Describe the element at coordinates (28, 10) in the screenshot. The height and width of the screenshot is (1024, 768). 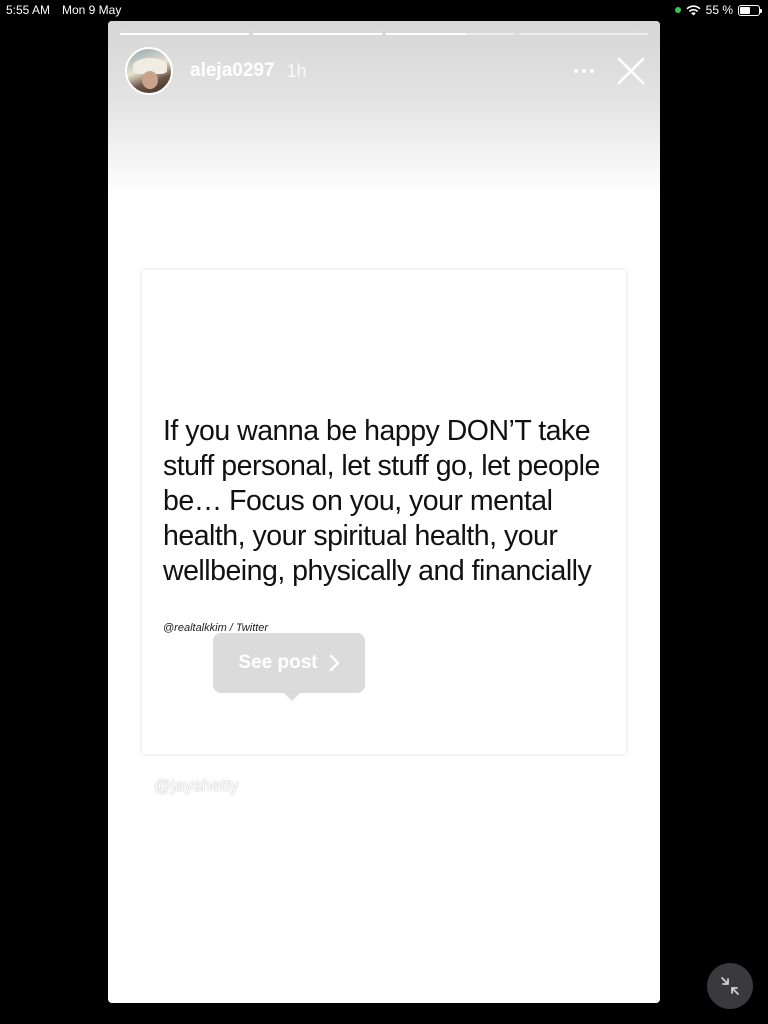
I see `status-time: 5:55 AM` at that location.